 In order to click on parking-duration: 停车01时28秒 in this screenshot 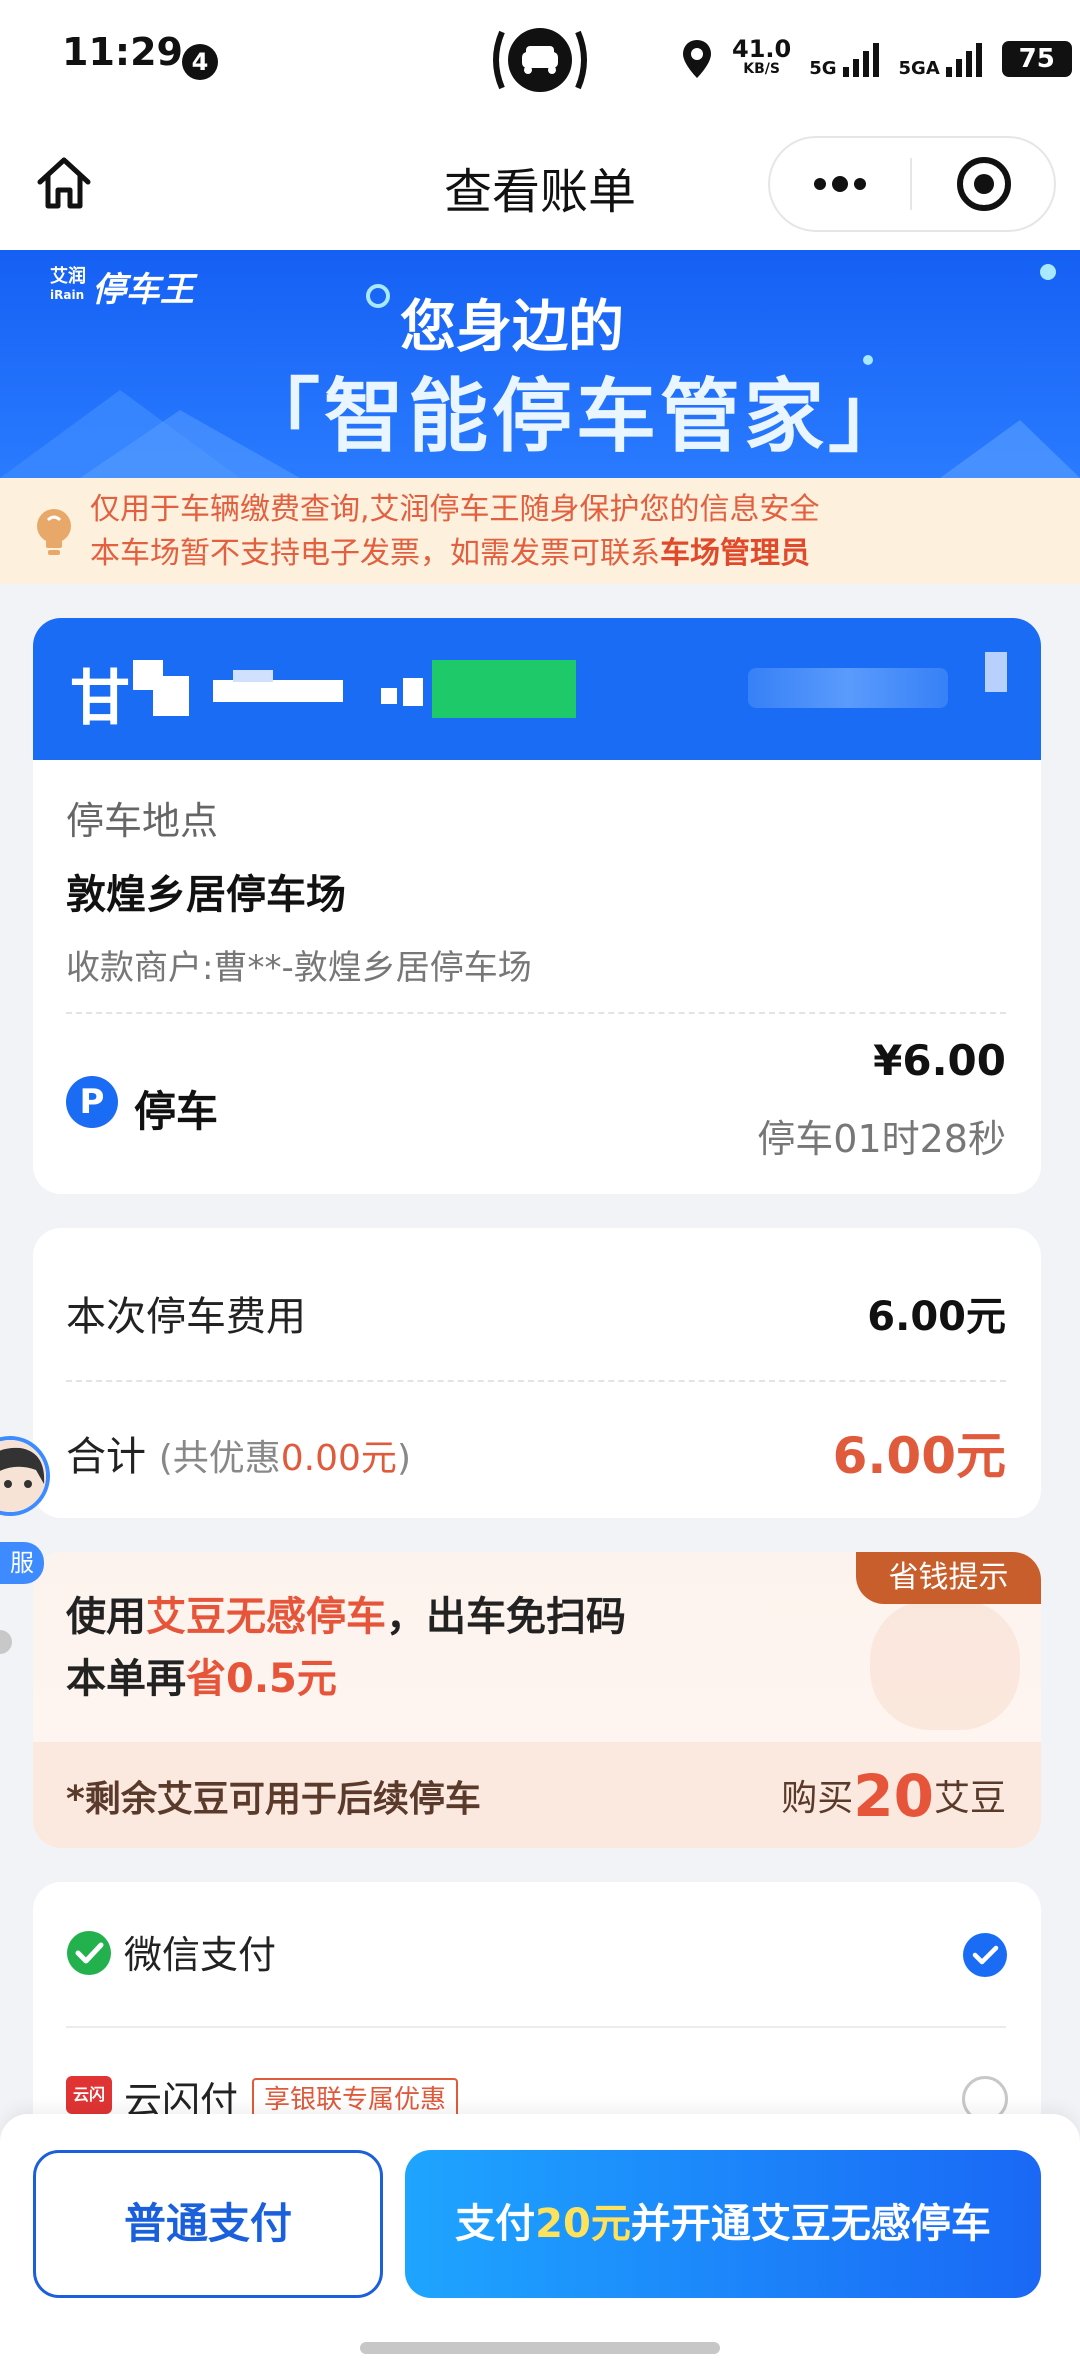, I will do `click(881, 1139)`.